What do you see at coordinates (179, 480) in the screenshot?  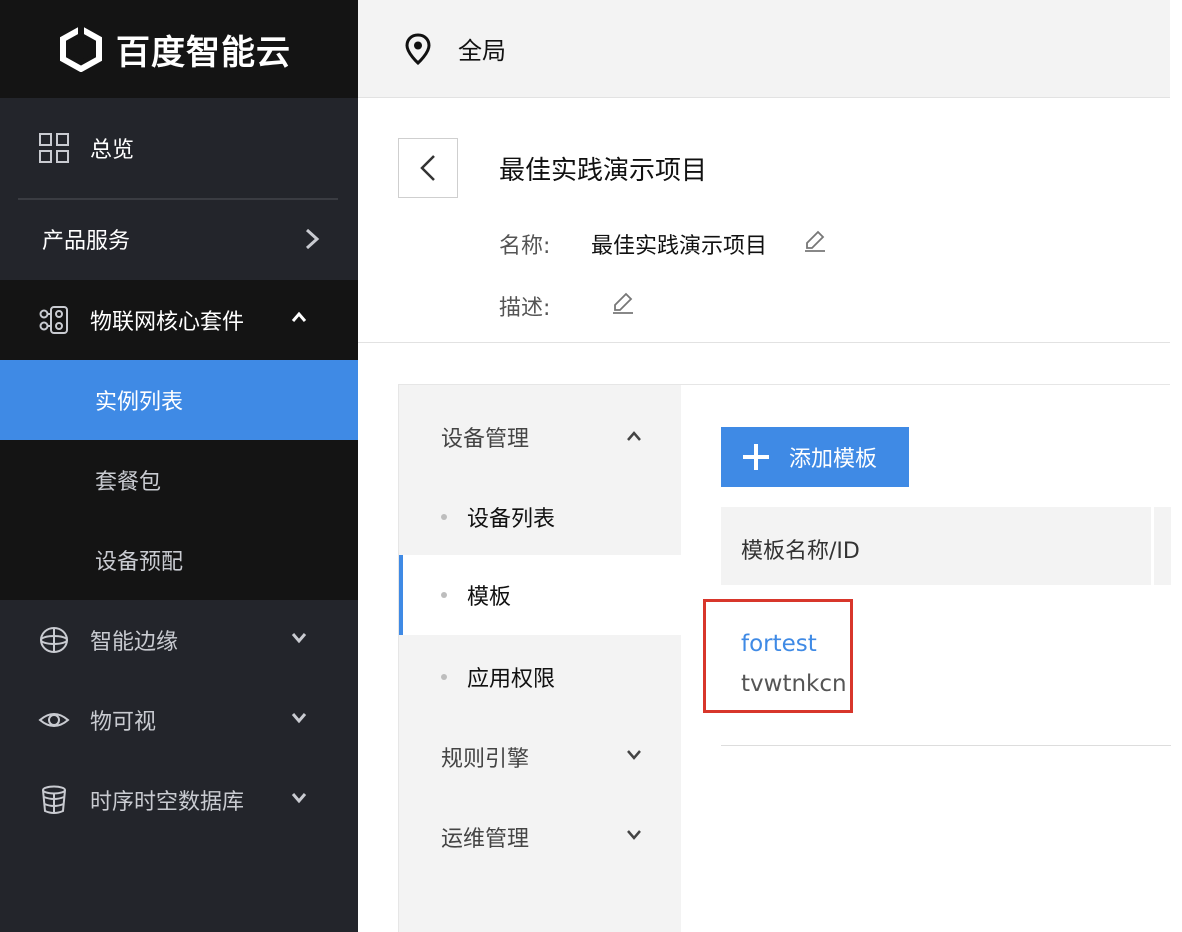 I see `sidebar-subitem-packages: 套餐包` at bounding box center [179, 480].